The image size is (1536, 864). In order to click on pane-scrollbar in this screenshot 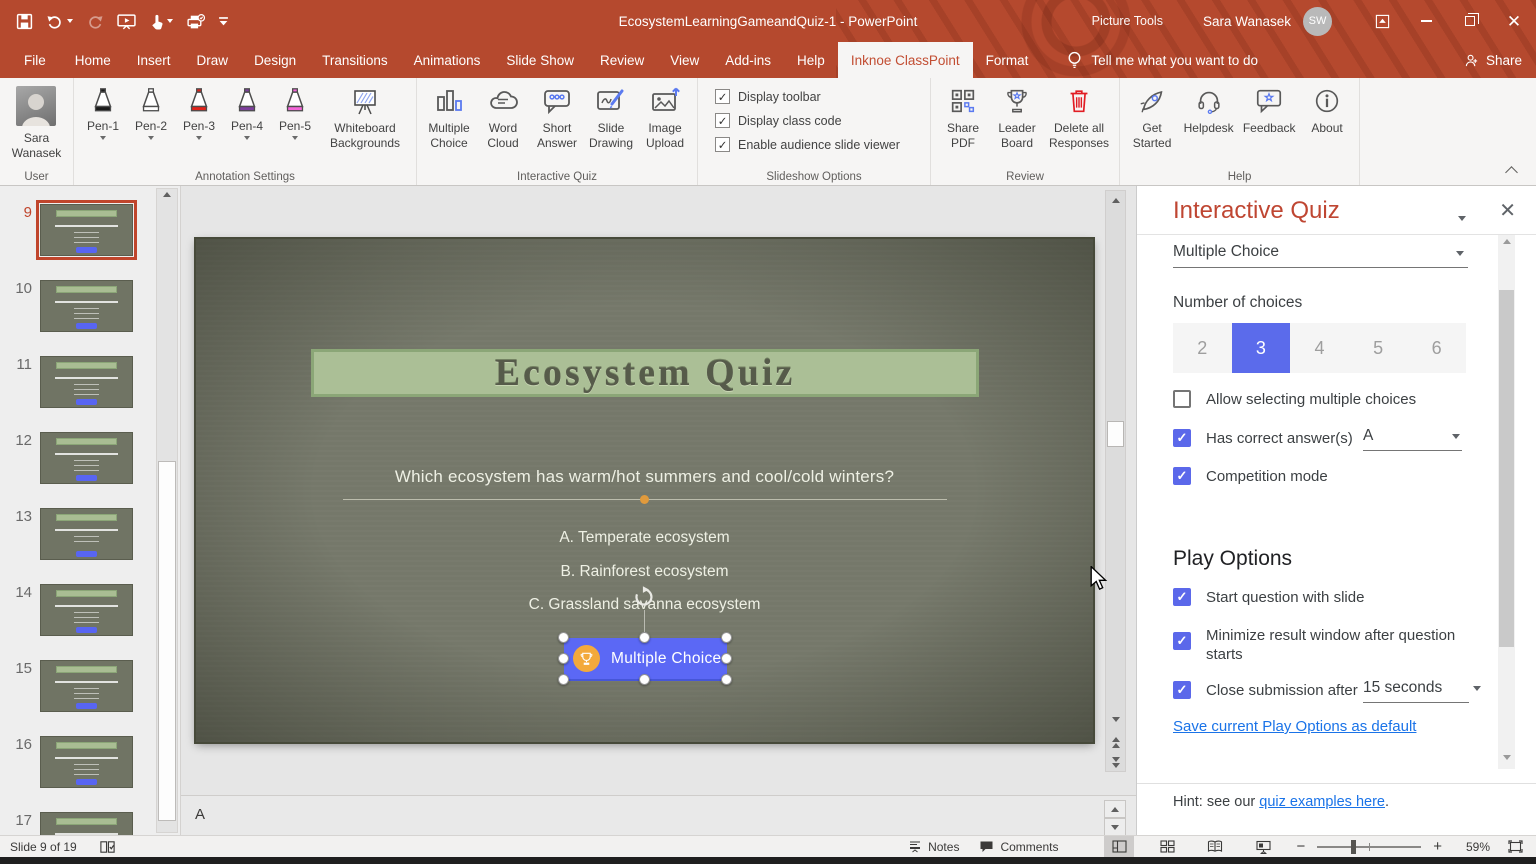, I will do `click(1506, 502)`.